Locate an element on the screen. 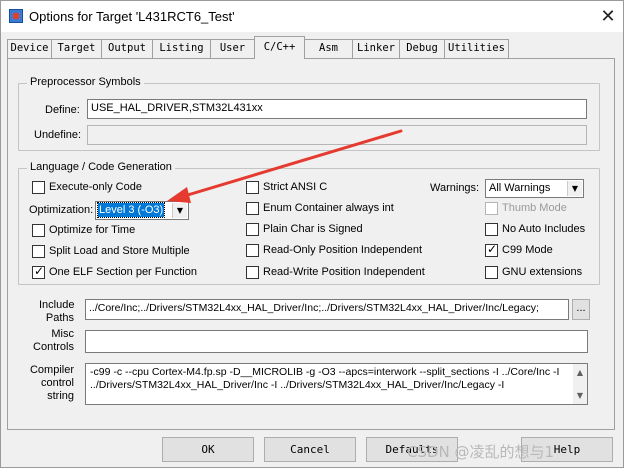 The width and height of the screenshot is (624, 468). watermark: CSDN @凌乱的想与1 is located at coordinates (481, 452).